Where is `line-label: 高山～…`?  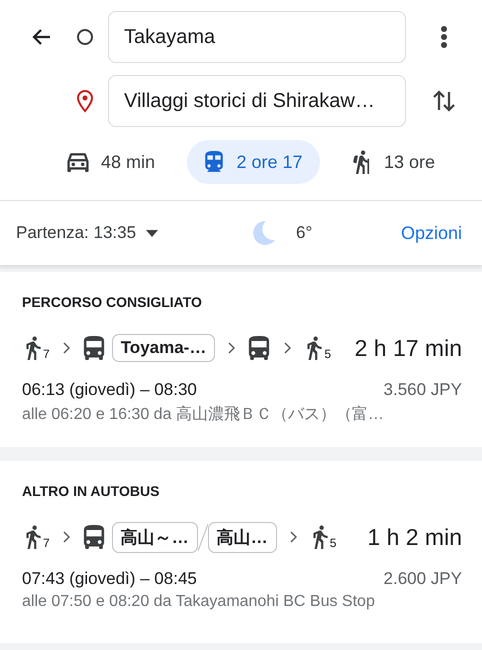
line-label: 高山～… is located at coordinates (155, 537).